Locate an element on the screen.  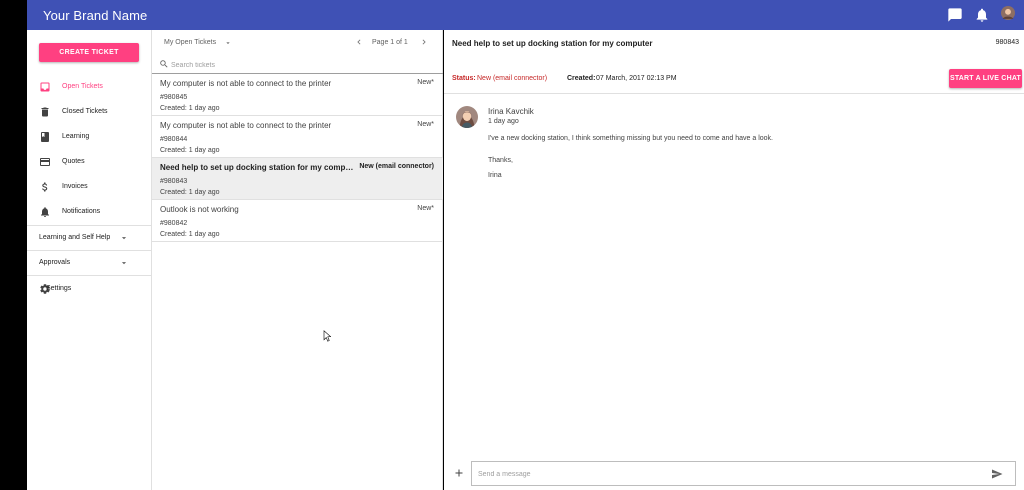
created-label: Created: is located at coordinates (581, 78).